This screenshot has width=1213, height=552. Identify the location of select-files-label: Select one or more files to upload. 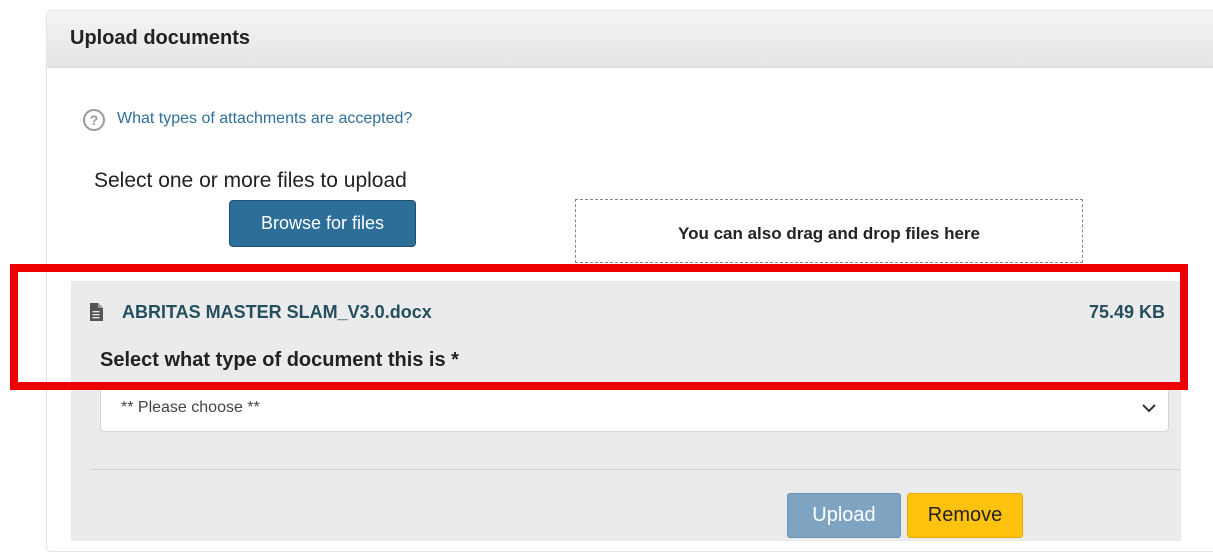
(250, 180).